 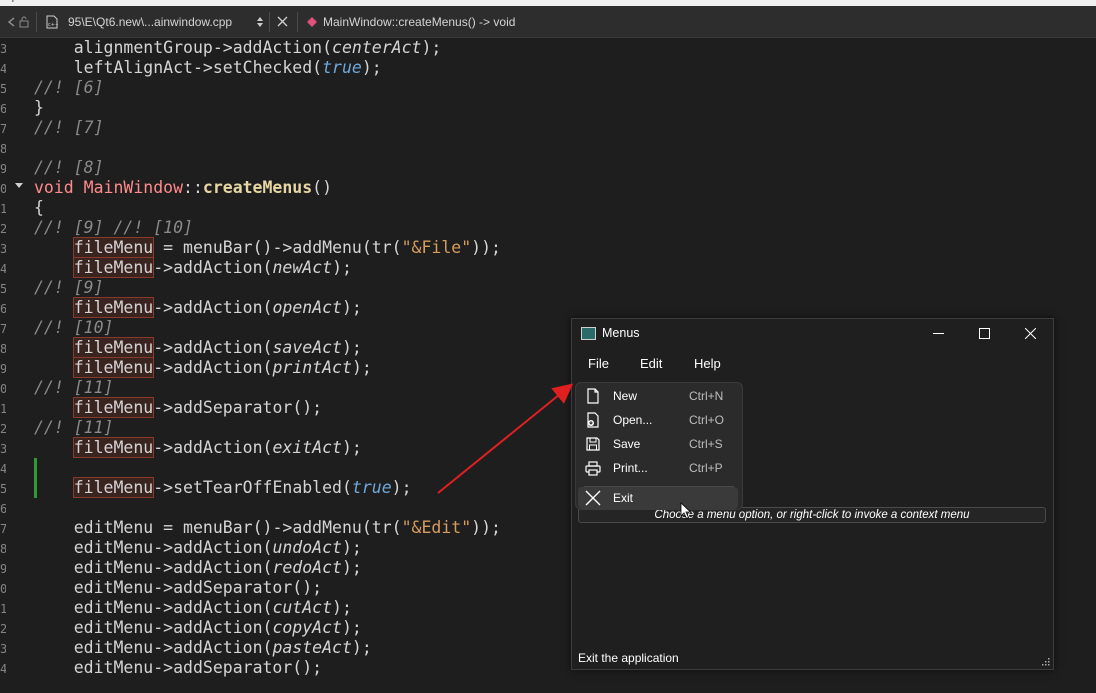 What do you see at coordinates (658, 420) in the screenshot?
I see `menu-item-open: Open... Ctrl+O` at bounding box center [658, 420].